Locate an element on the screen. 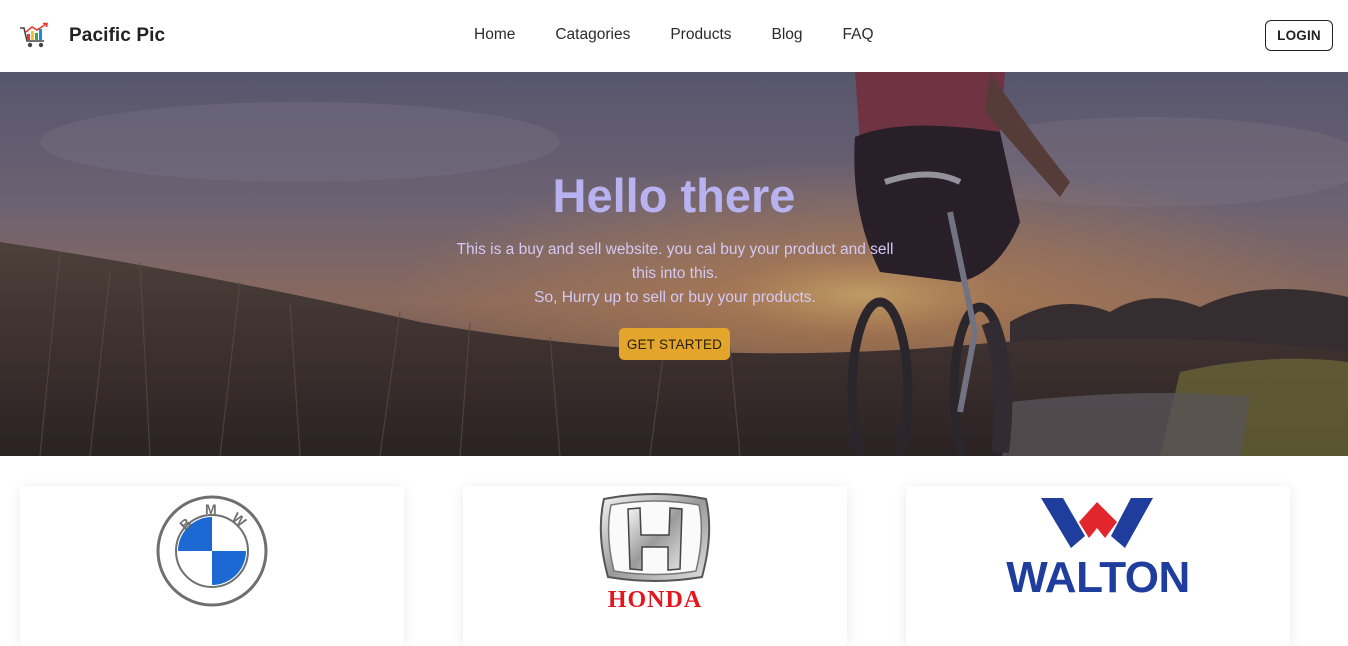  brand-name: Pacific Pic is located at coordinates (117, 35).